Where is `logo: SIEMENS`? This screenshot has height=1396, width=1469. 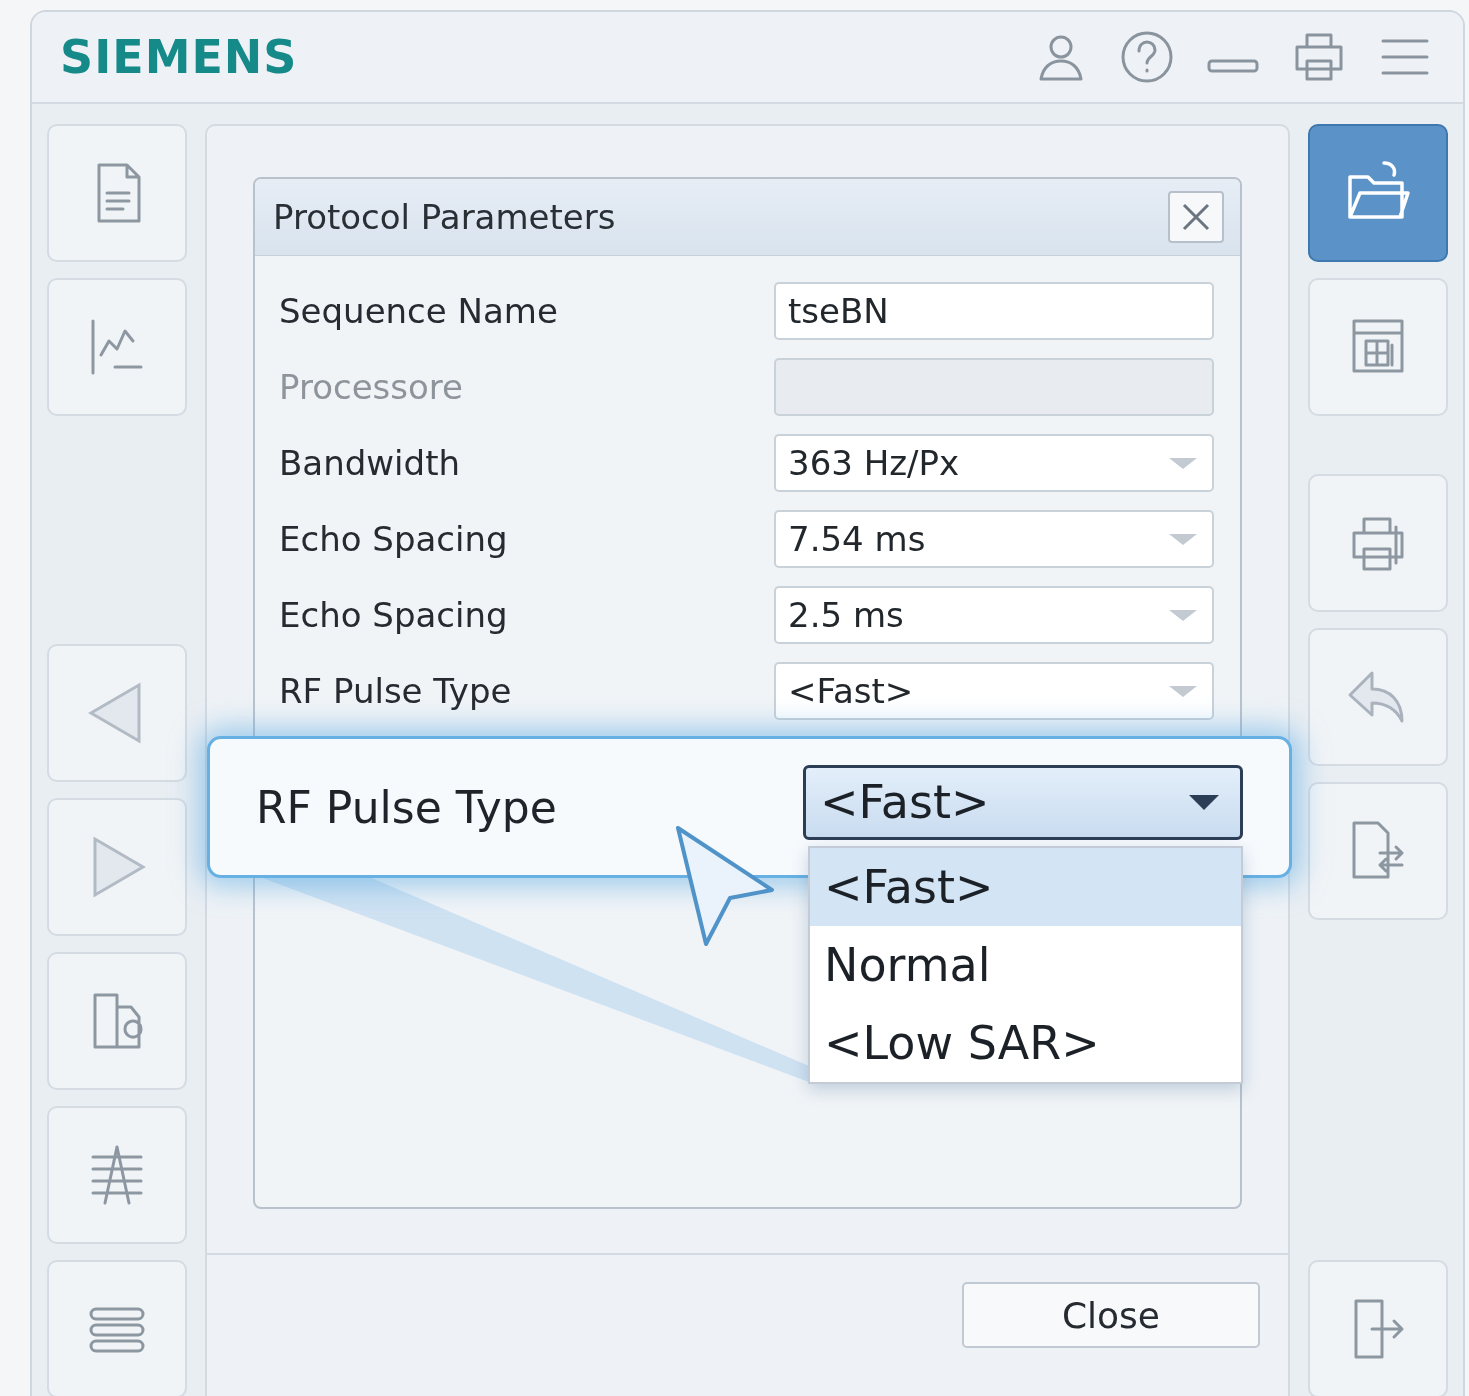
logo: SIEMENS is located at coordinates (179, 57).